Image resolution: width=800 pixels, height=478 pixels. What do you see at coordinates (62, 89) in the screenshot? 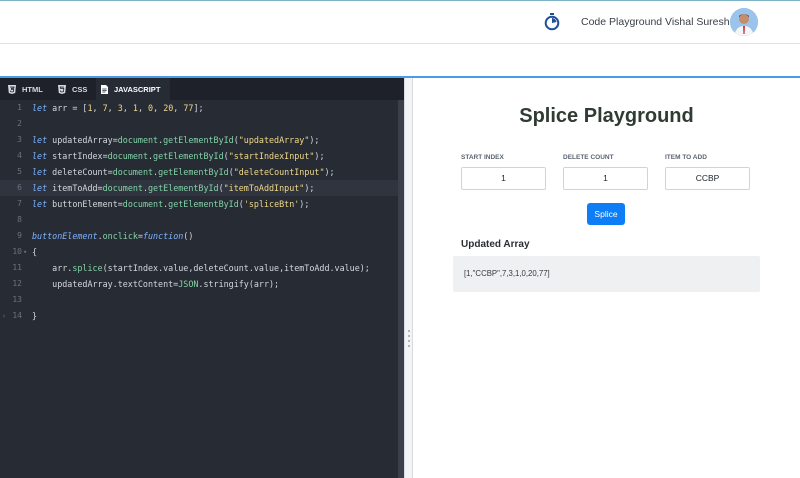
I see `css3-icon` at bounding box center [62, 89].